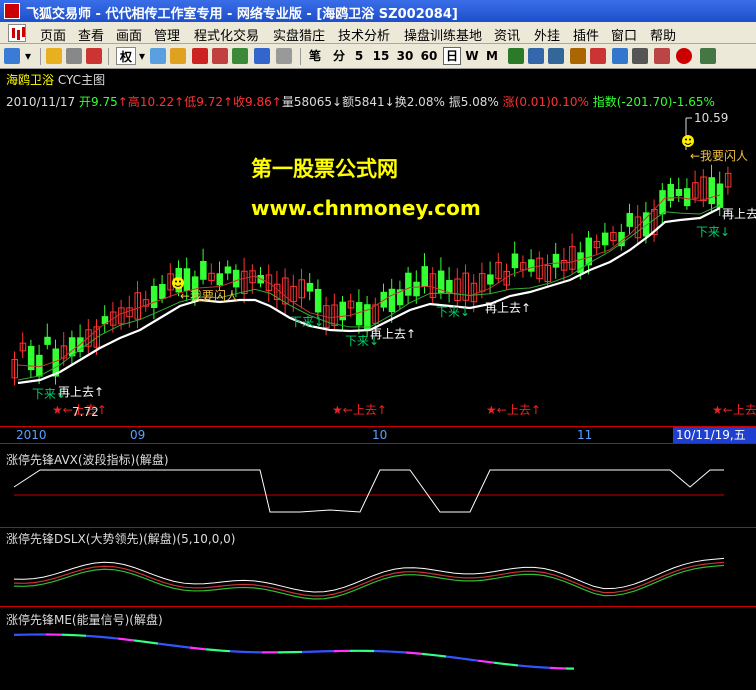 The width and height of the screenshot is (756, 690). I want to click on dslx-white-line, so click(369, 575).